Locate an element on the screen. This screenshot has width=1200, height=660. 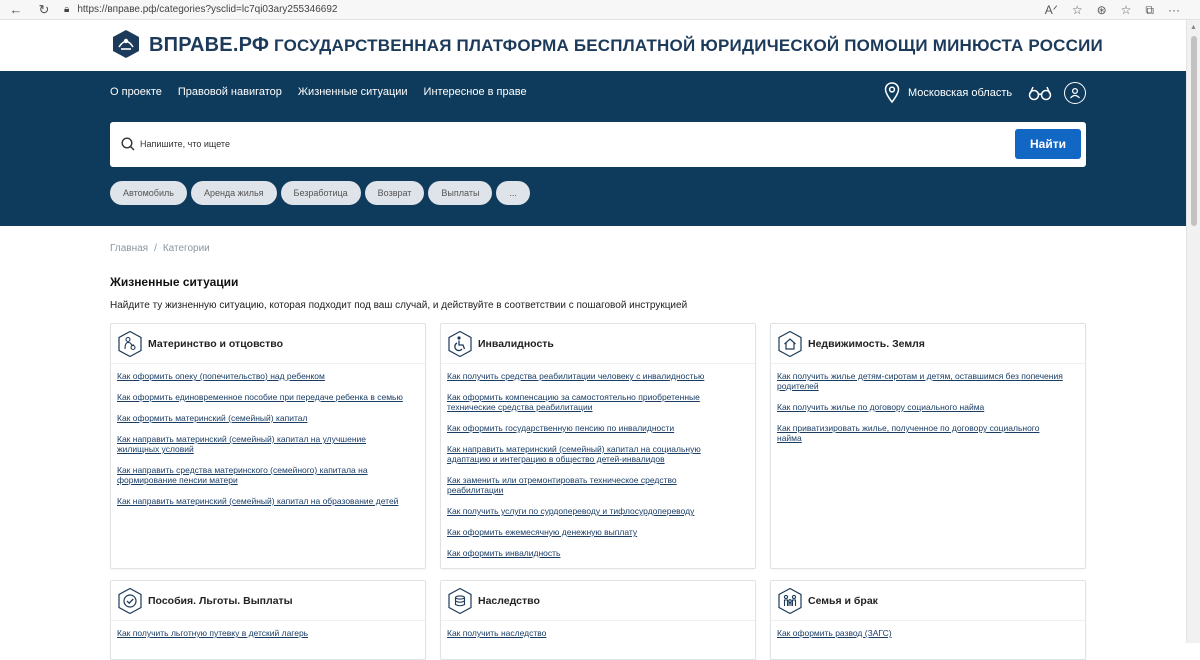
profile-button is located at coordinates (1075, 93).